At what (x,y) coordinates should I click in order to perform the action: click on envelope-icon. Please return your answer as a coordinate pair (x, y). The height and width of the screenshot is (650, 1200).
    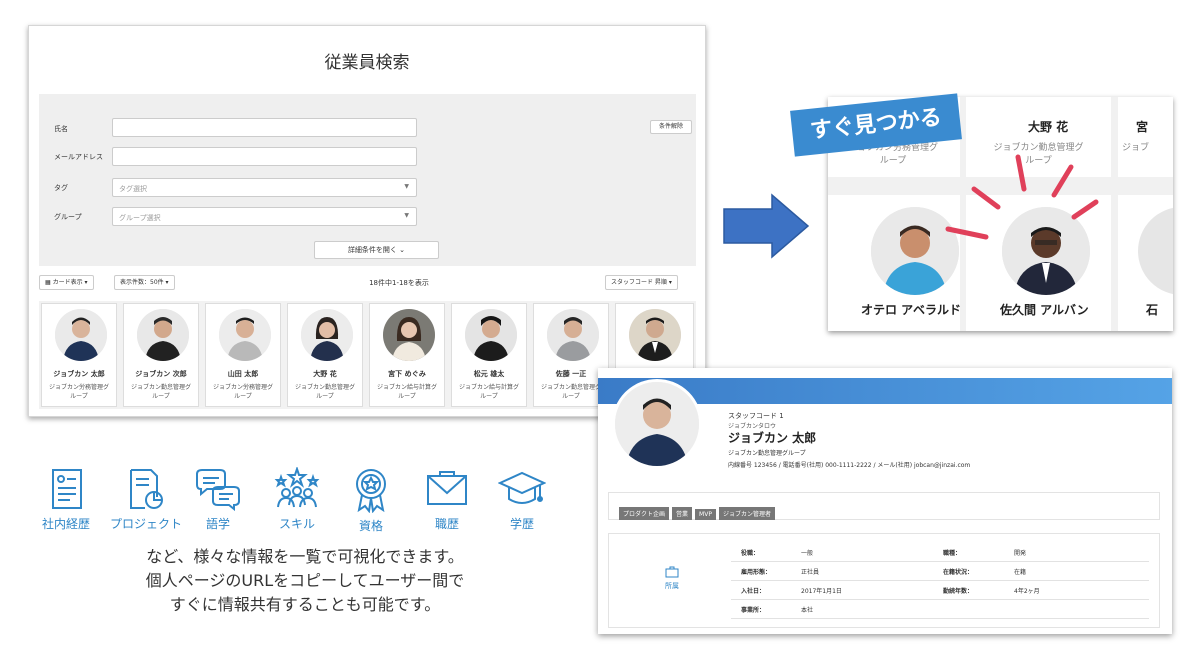
    Looking at the image, I should click on (447, 488).